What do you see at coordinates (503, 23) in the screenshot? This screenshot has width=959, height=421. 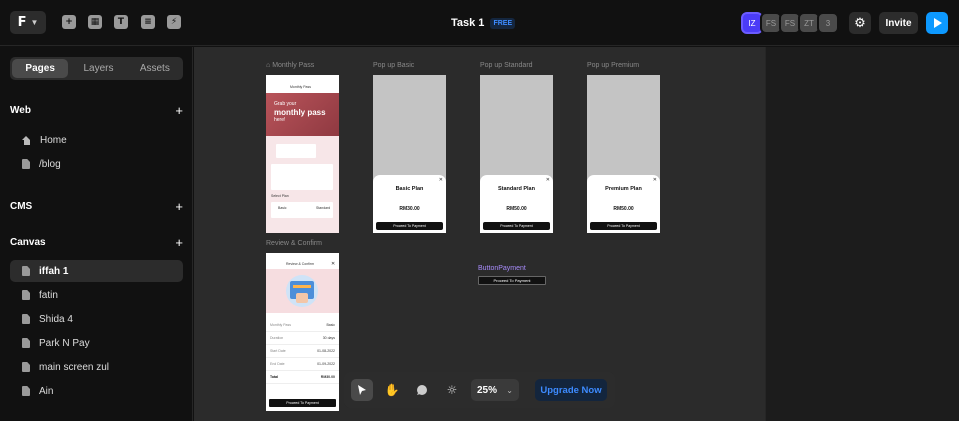 I see `plan-badge: FREE` at bounding box center [503, 23].